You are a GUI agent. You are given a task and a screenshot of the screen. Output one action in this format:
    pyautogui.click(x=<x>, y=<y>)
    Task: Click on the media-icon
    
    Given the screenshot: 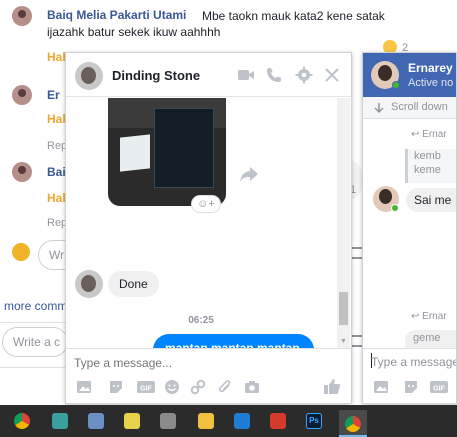 What is the action you would take?
    pyautogui.click(x=132, y=421)
    